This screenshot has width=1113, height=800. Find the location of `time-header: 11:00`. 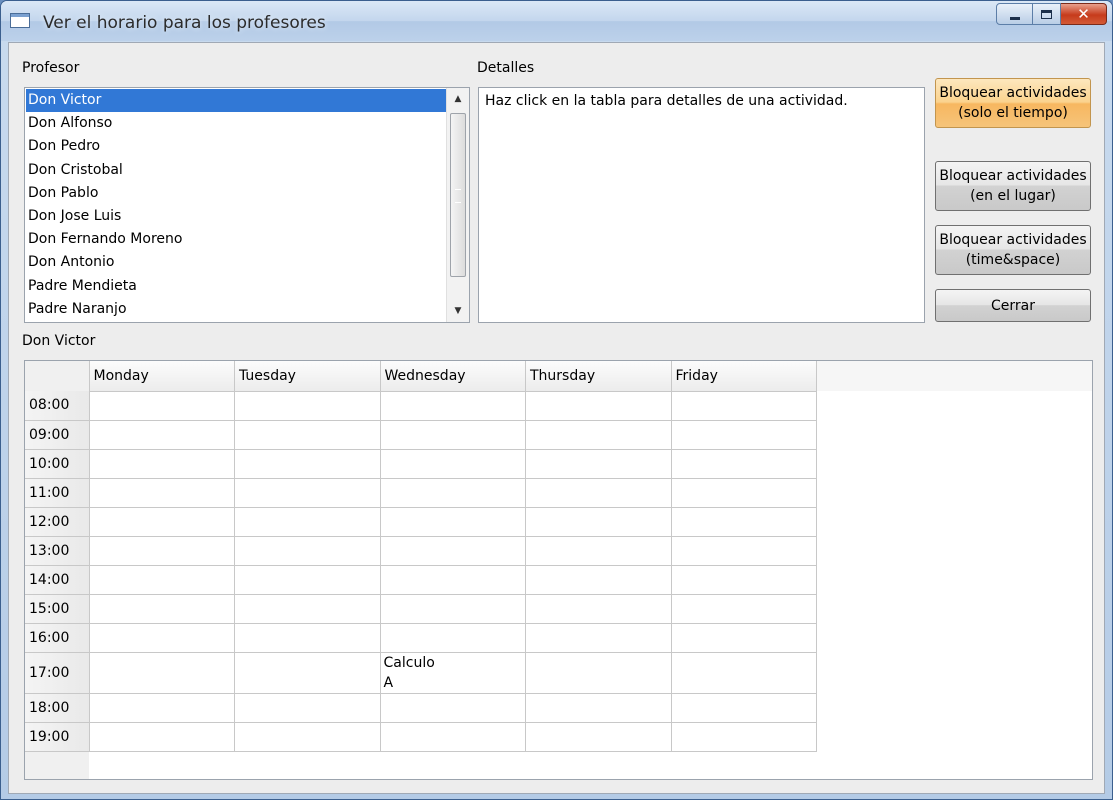

time-header: 11:00 is located at coordinates (57, 493).